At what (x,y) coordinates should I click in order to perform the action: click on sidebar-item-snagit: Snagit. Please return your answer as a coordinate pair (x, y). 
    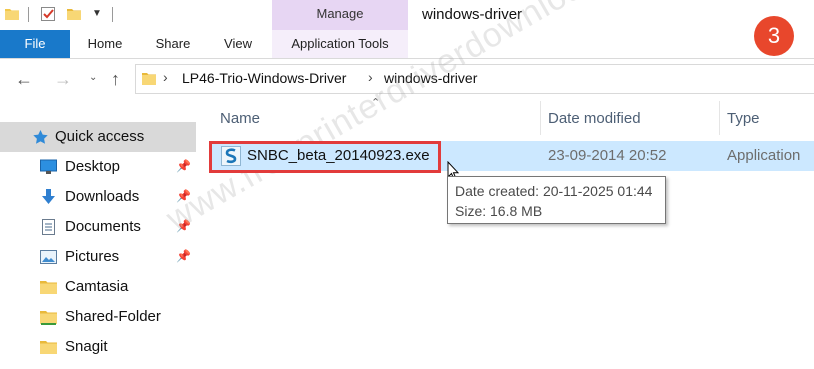
    Looking at the image, I should click on (98, 347).